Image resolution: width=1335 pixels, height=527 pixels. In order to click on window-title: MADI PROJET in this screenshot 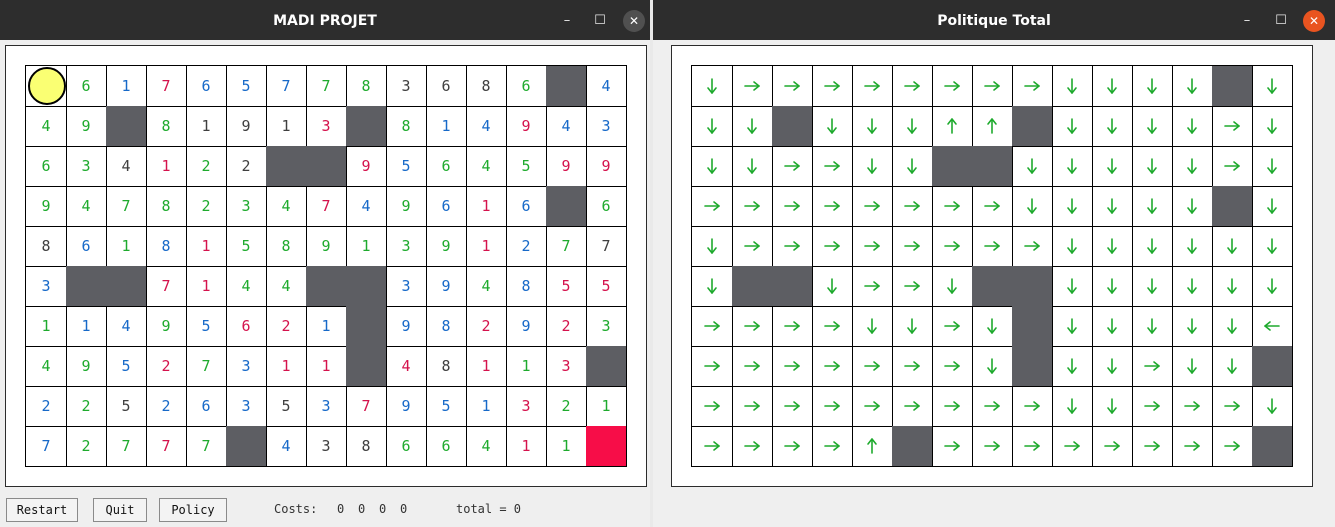, I will do `click(325, 21)`.